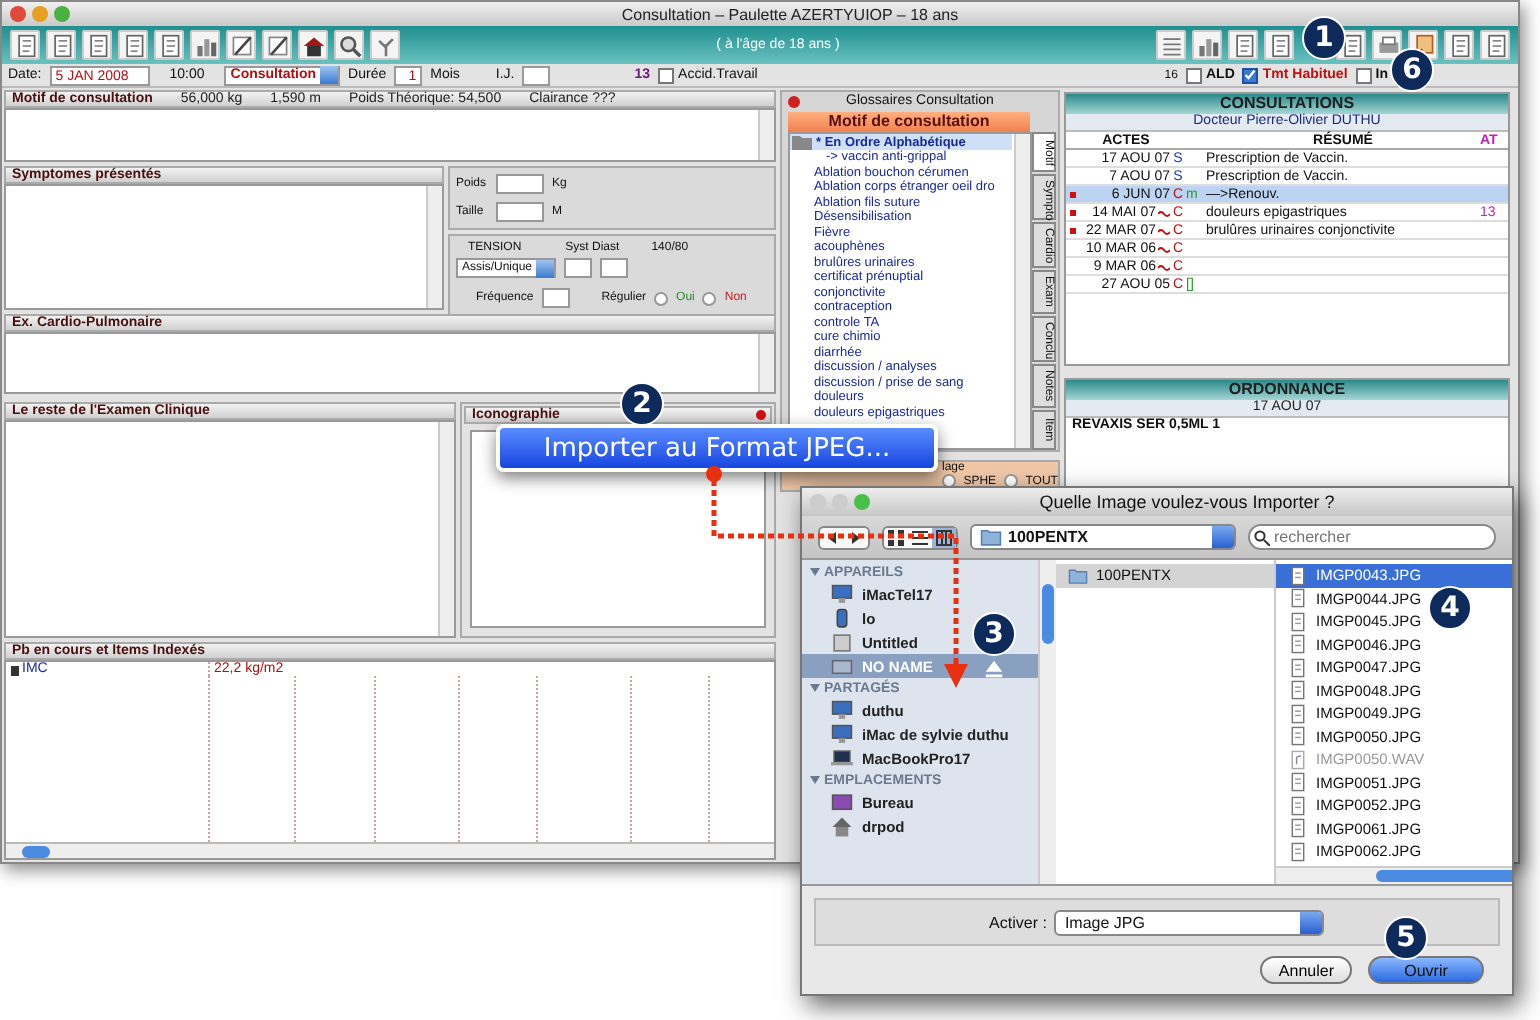 This screenshot has height=1020, width=1540. I want to click on weight-field, so click(520, 184).